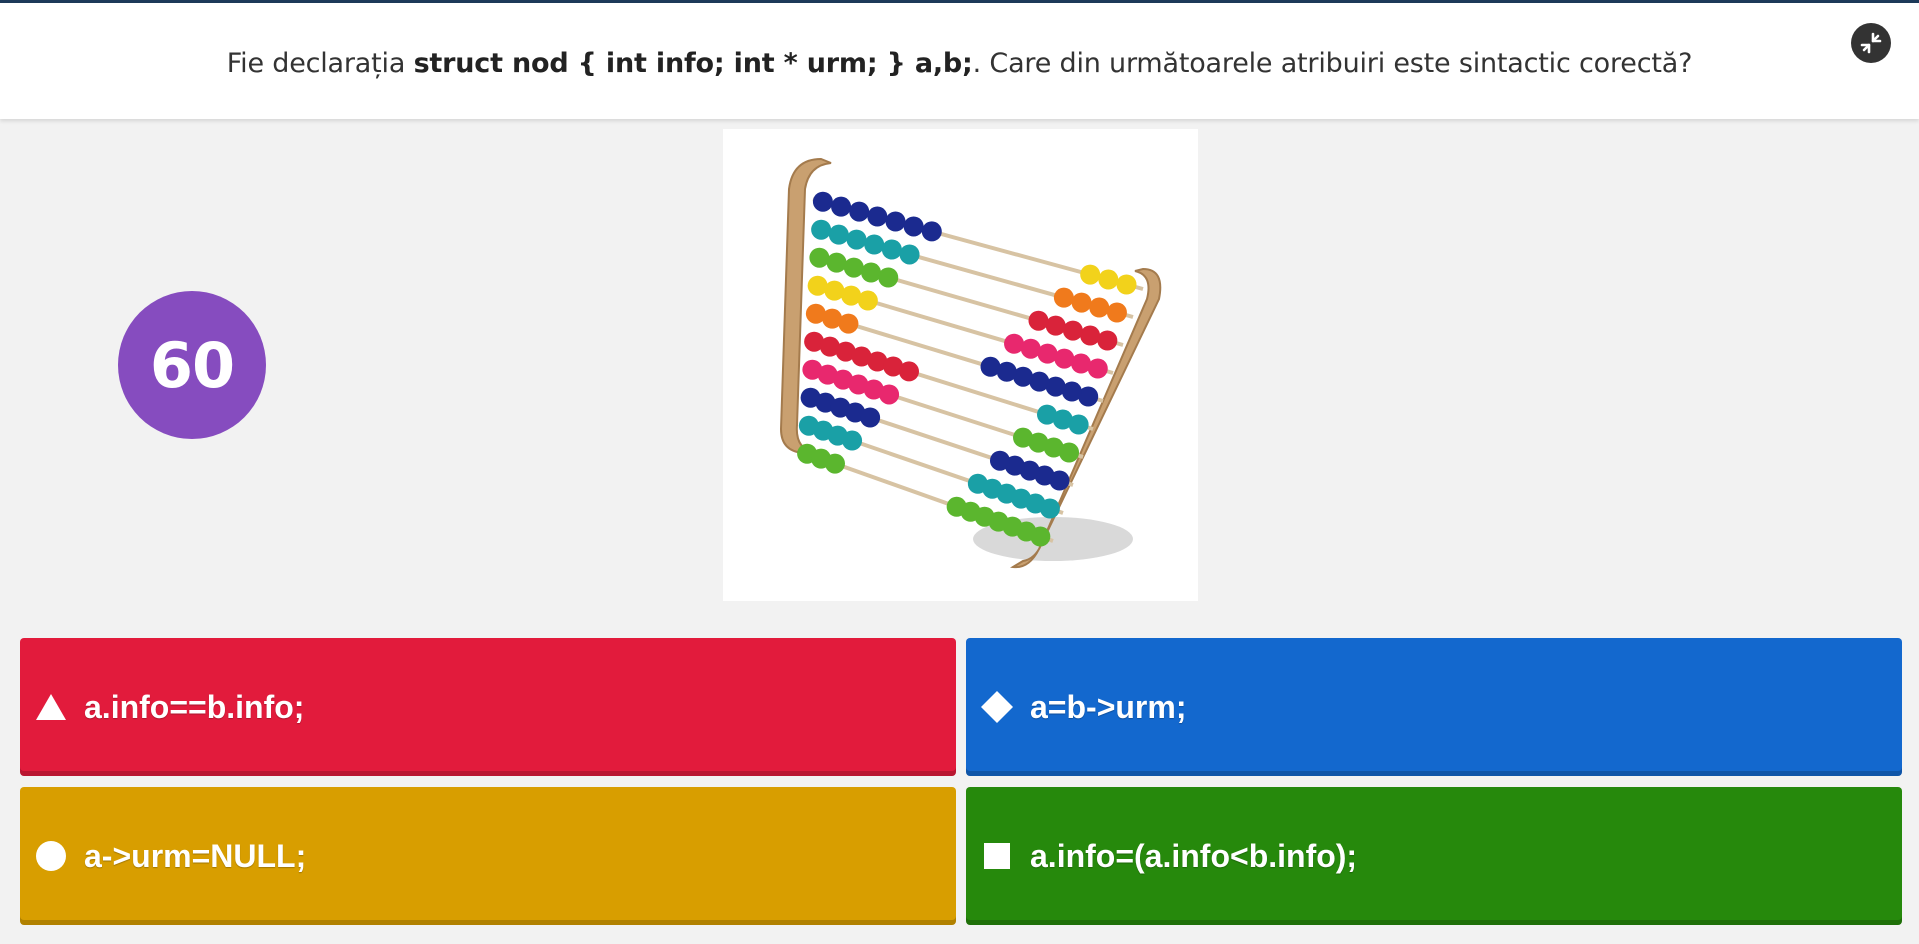 The image size is (1919, 944). What do you see at coordinates (488, 856) in the screenshot?
I see `answer-circle-button: a->urm=NULL;` at bounding box center [488, 856].